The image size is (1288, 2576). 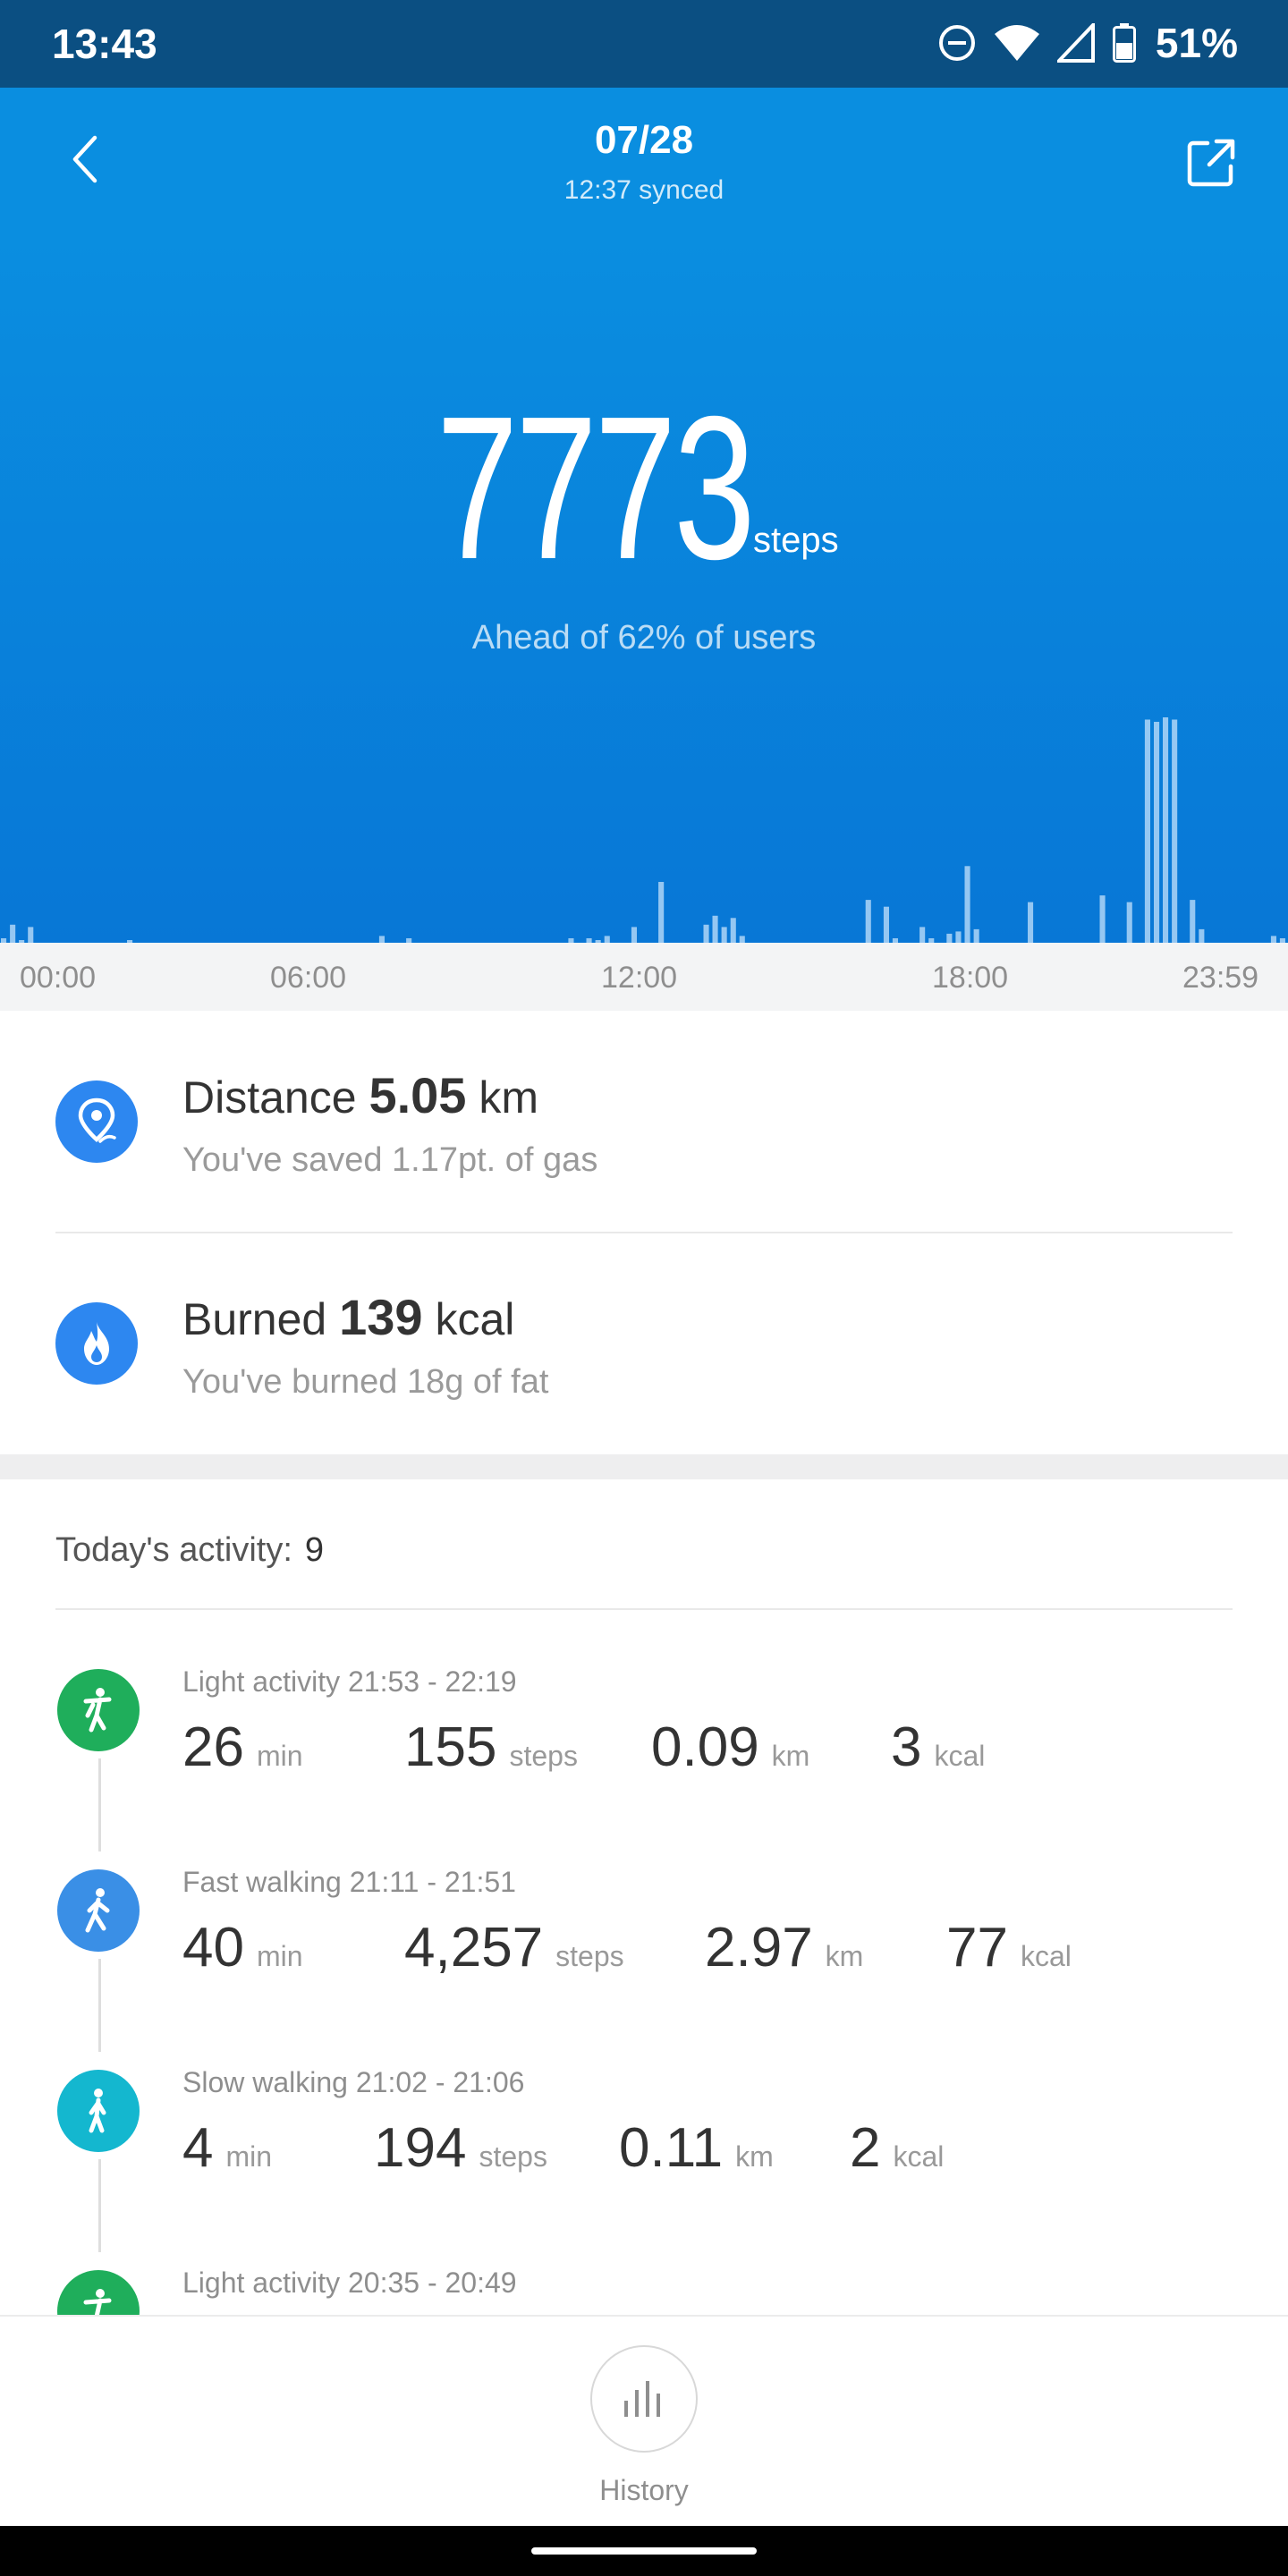 What do you see at coordinates (644, 1466) in the screenshot?
I see `section-separator` at bounding box center [644, 1466].